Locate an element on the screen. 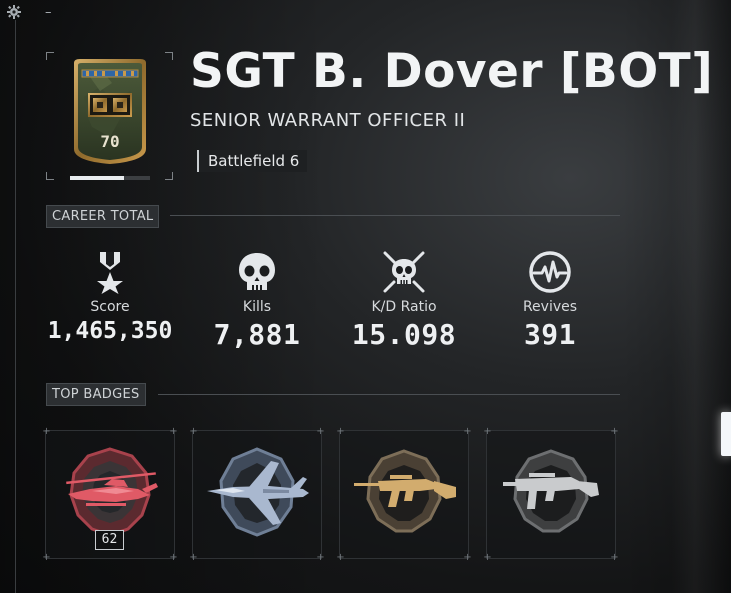 This screenshot has width=731, height=593. gear-icon is located at coordinates (14, 12).